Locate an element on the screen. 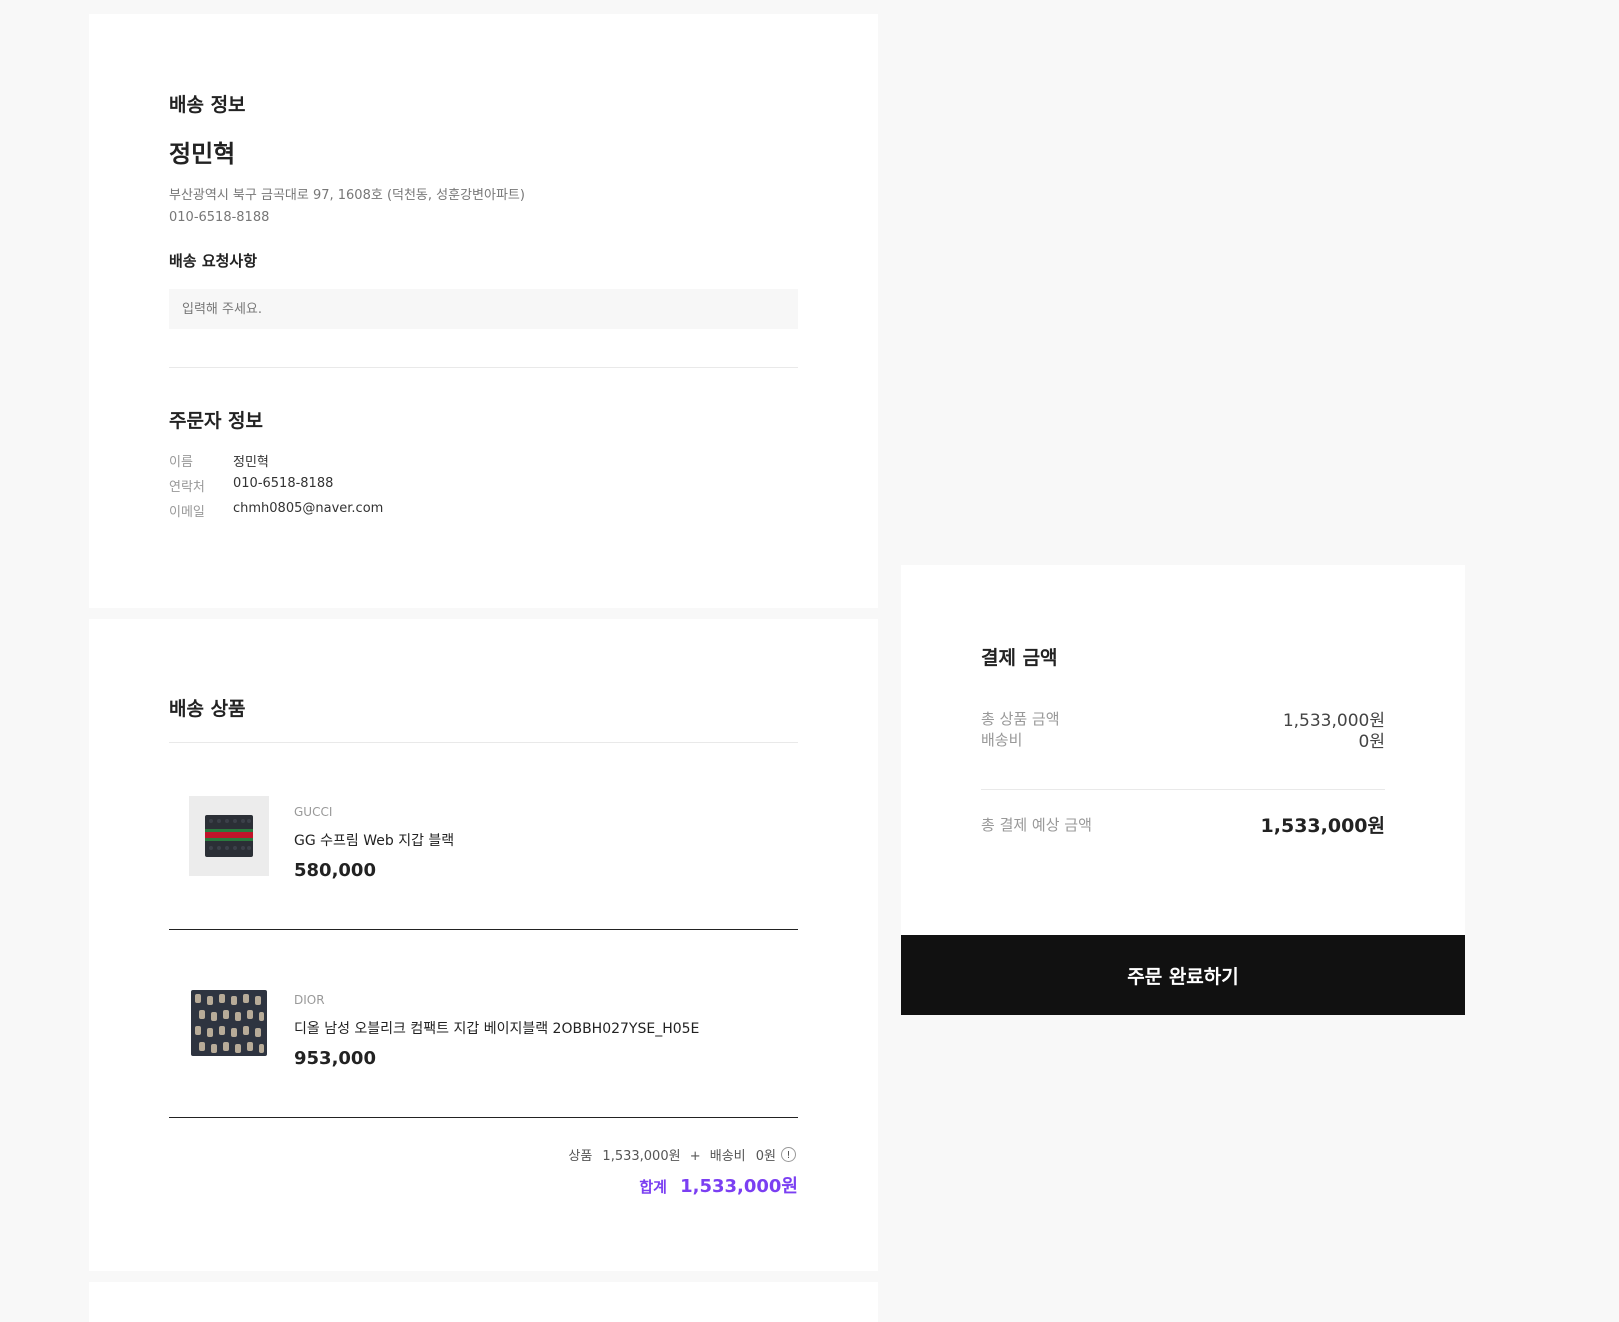 This screenshot has height=1322, width=1619. product-brand: GUCCI is located at coordinates (313, 812).